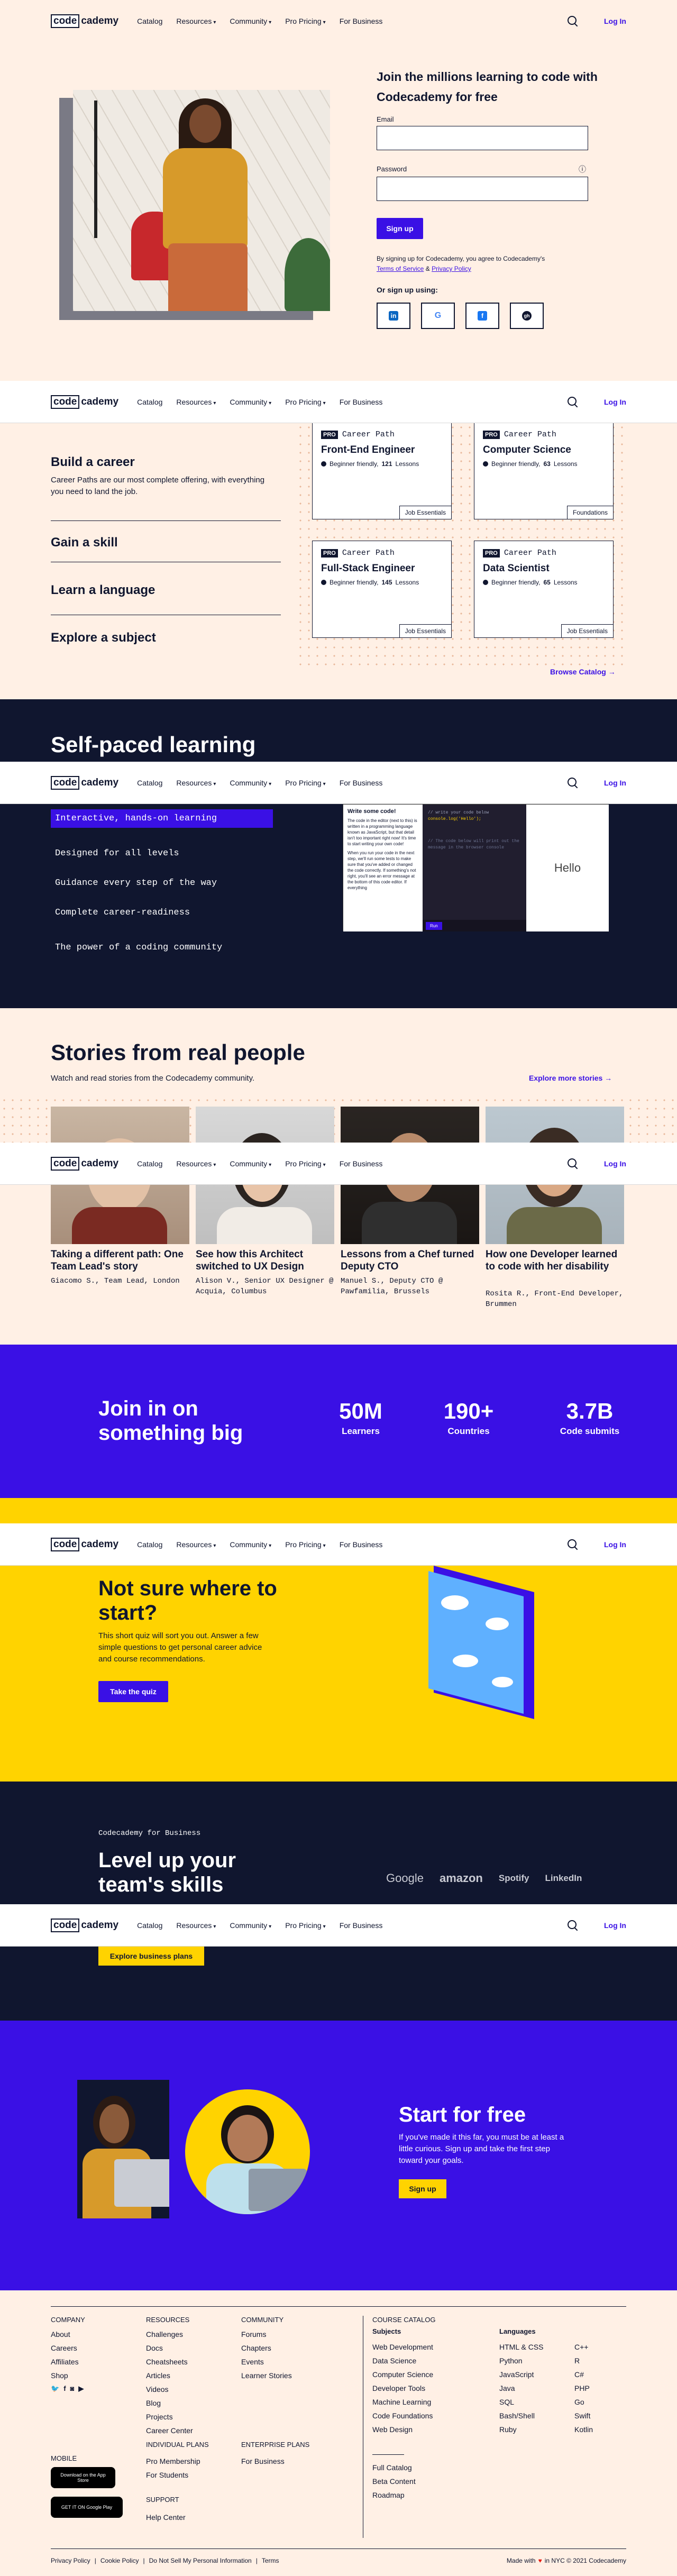 This screenshot has height=2576, width=677. Describe the element at coordinates (65, 2362) in the screenshot. I see `footer-link: Affiliates` at that location.